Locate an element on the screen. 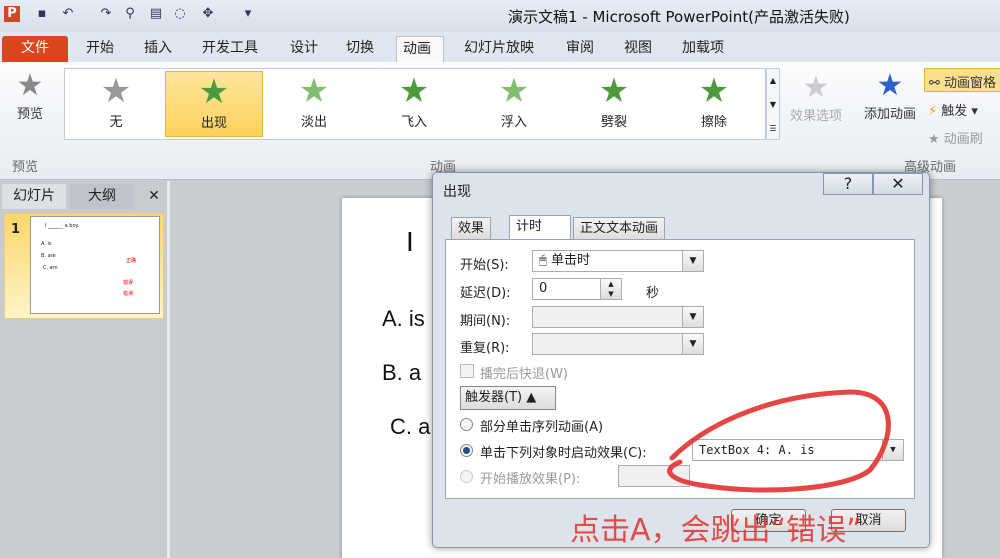 Image resolution: width=1000 pixels, height=558 pixels. red-annotation-ellipse is located at coordinates (779, 441).